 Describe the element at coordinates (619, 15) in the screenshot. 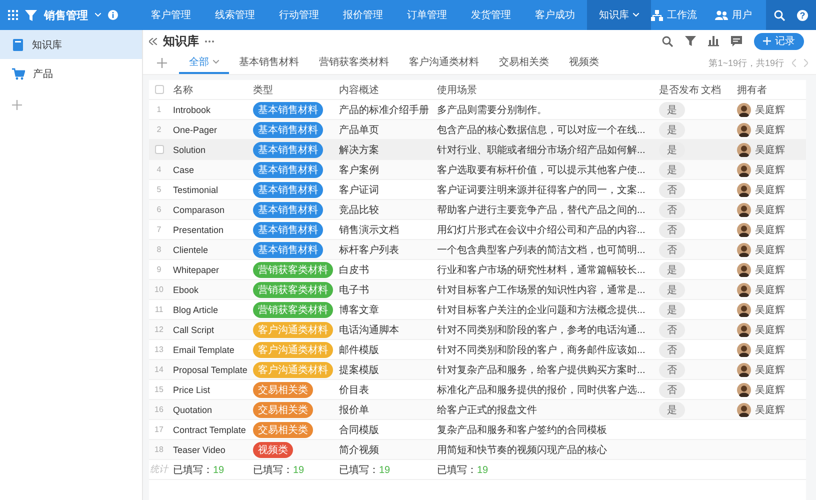

I see `nav-tab: 知识库` at that location.